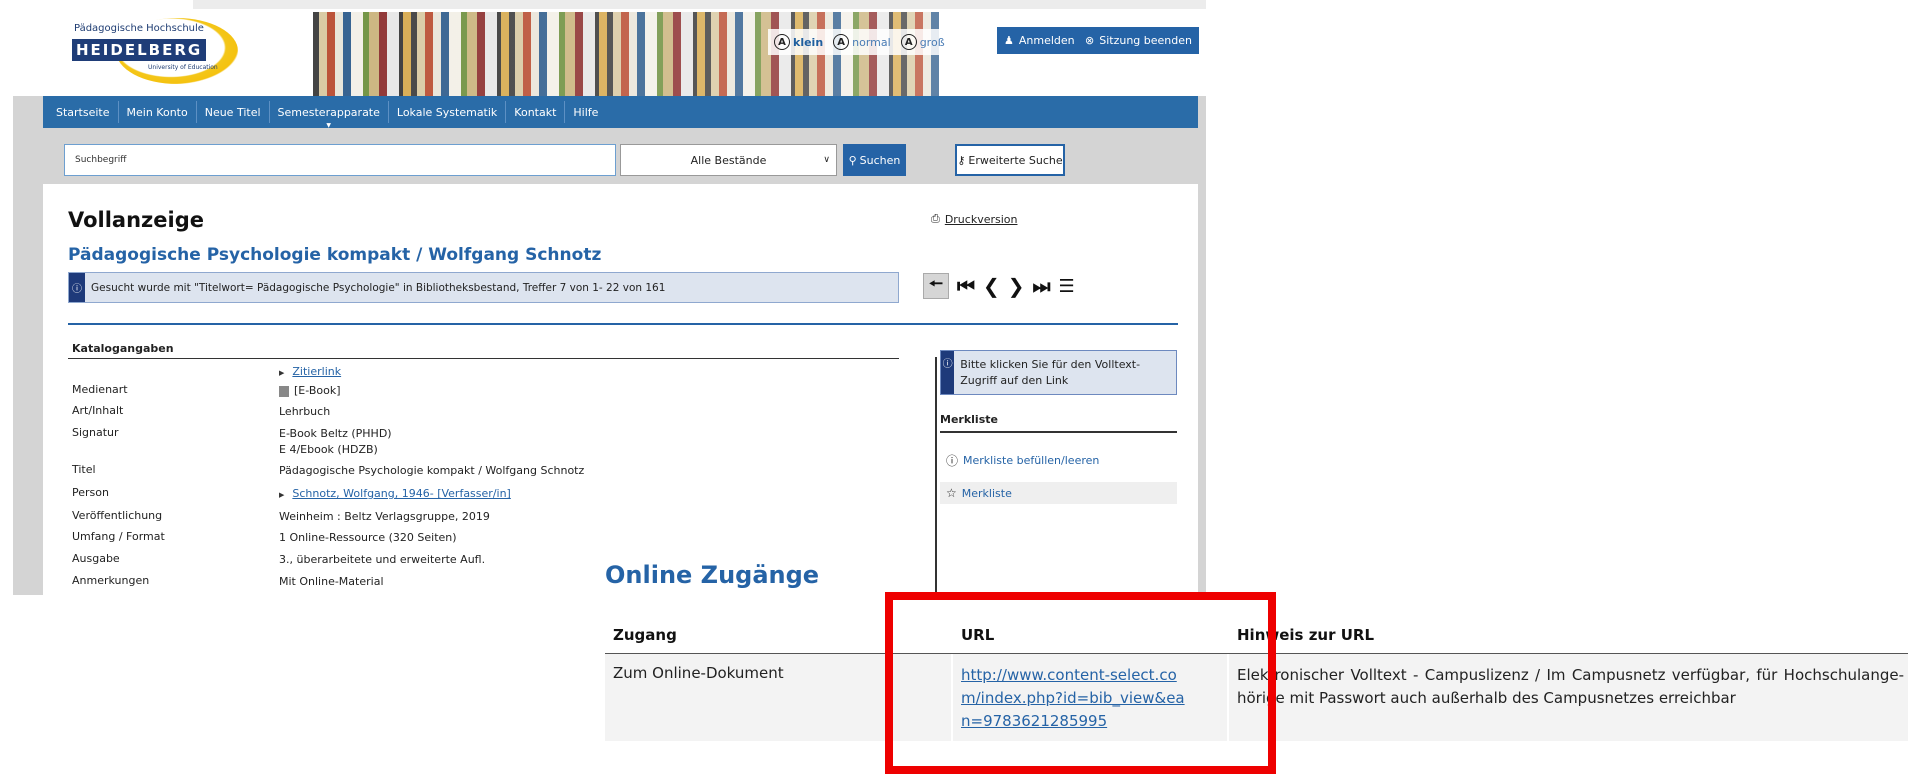 The width and height of the screenshot is (1908, 774). I want to click on font-size-small: Aklein, so click(798, 42).